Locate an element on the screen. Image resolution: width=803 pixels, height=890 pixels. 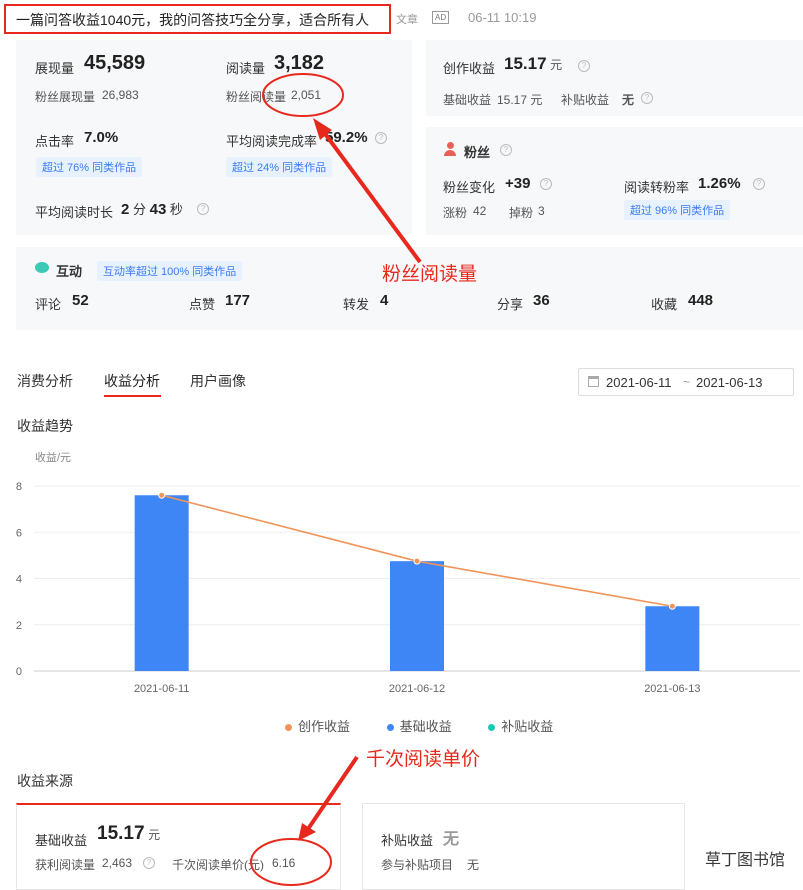
share-label: 分享 is located at coordinates (510, 304).